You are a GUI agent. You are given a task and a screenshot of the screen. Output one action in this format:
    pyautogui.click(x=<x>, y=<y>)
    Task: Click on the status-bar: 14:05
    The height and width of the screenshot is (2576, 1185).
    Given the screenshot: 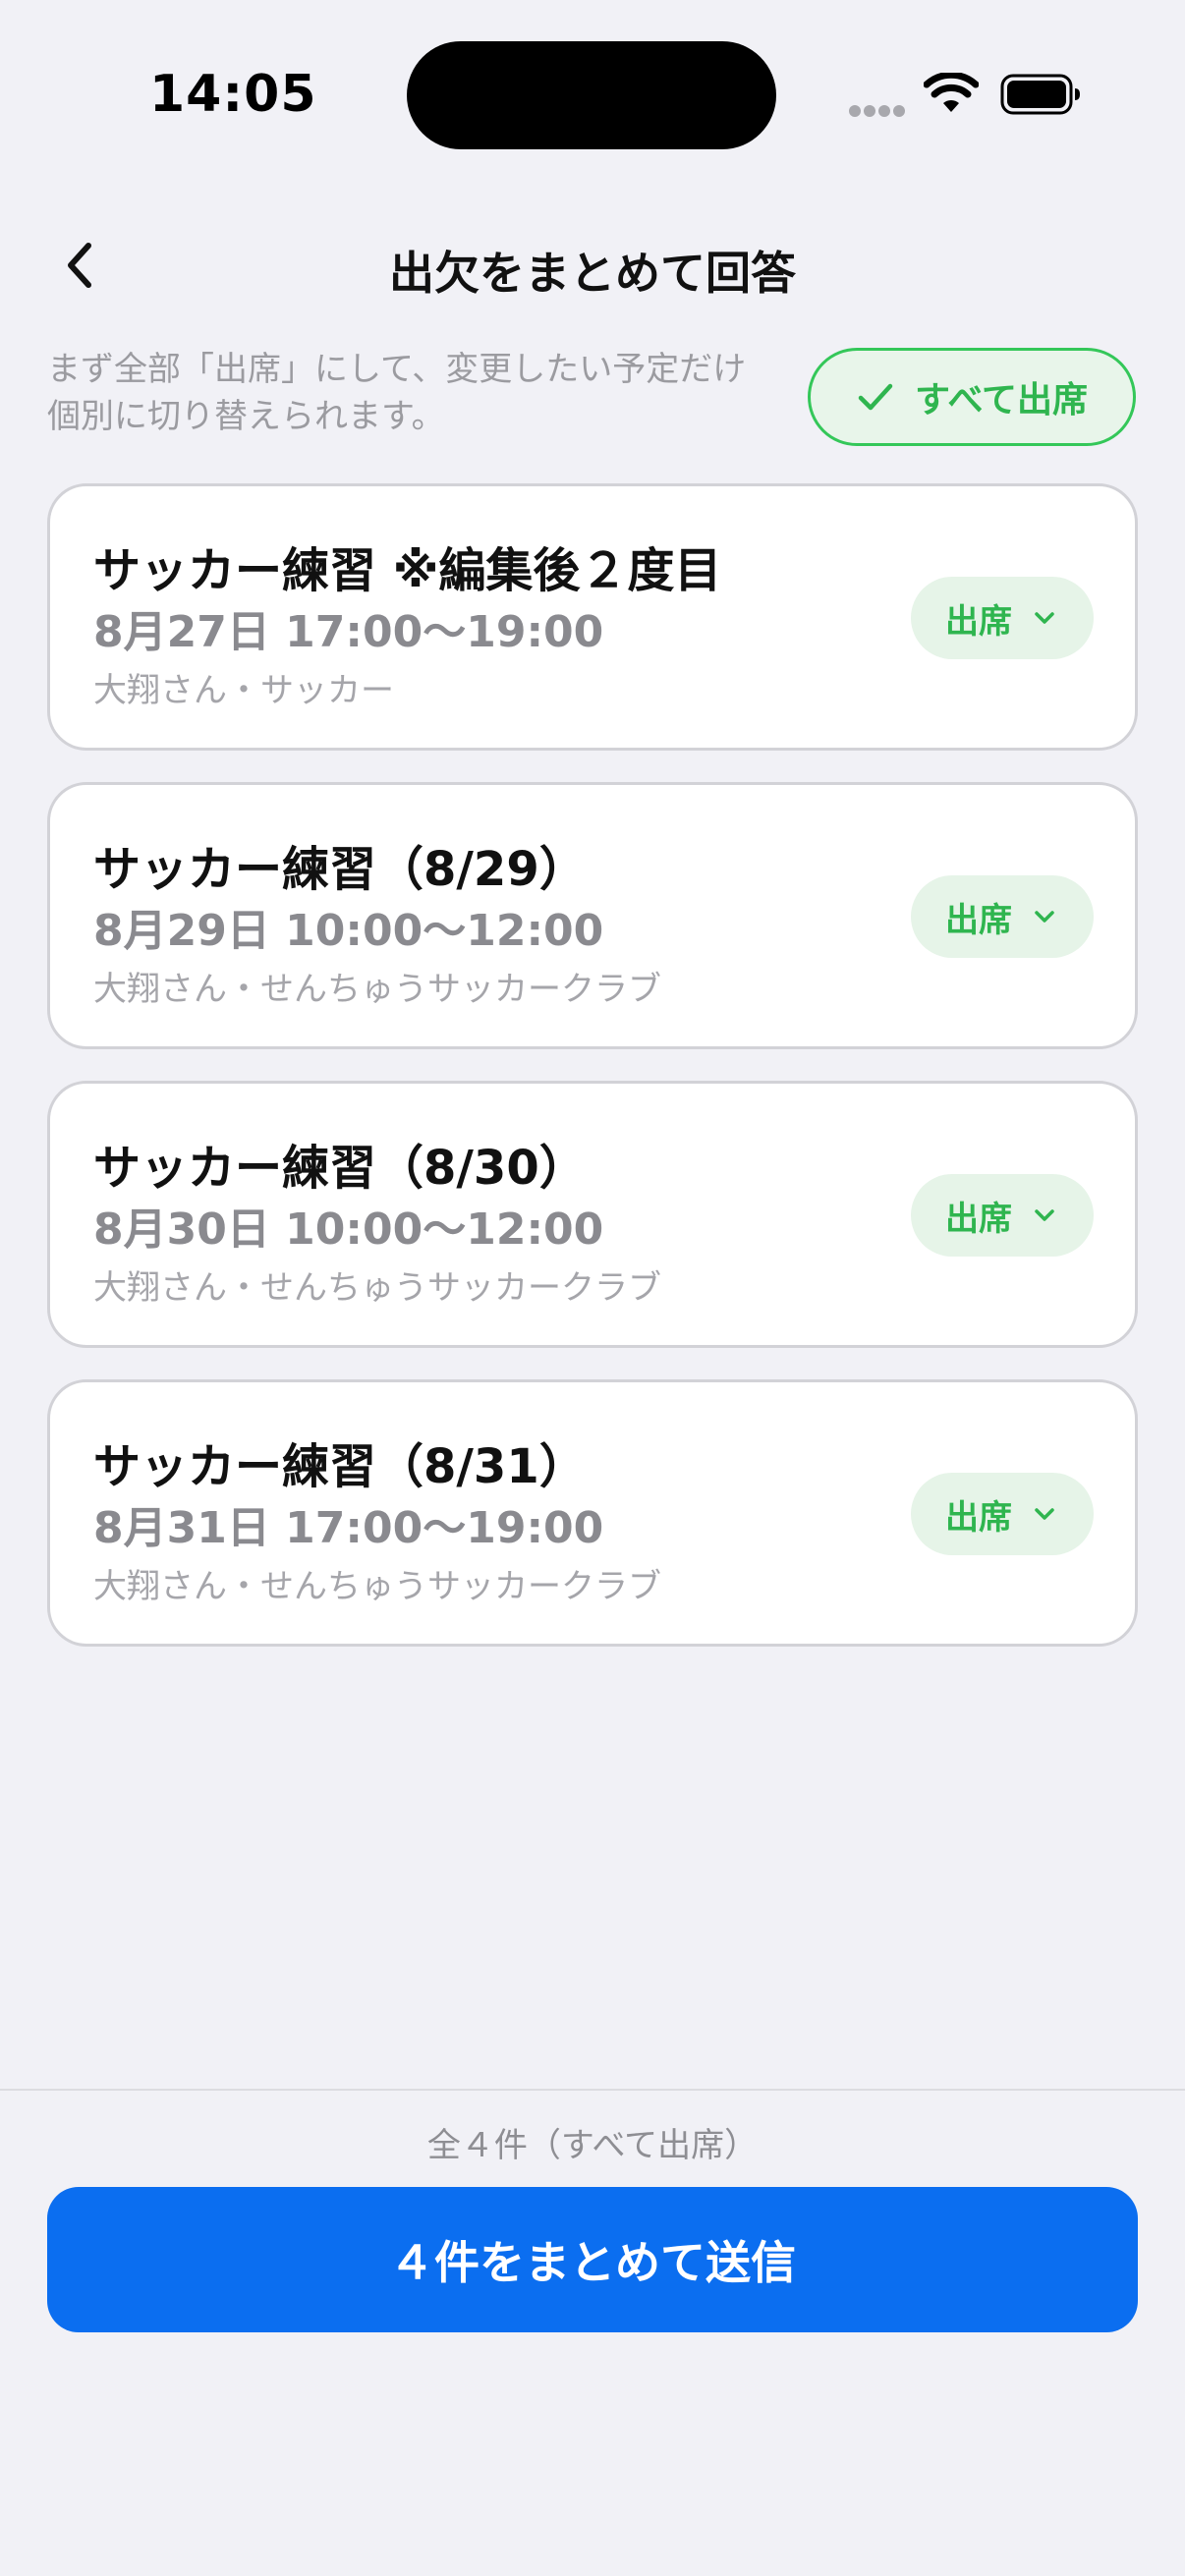 What is the action you would take?
    pyautogui.click(x=592, y=98)
    